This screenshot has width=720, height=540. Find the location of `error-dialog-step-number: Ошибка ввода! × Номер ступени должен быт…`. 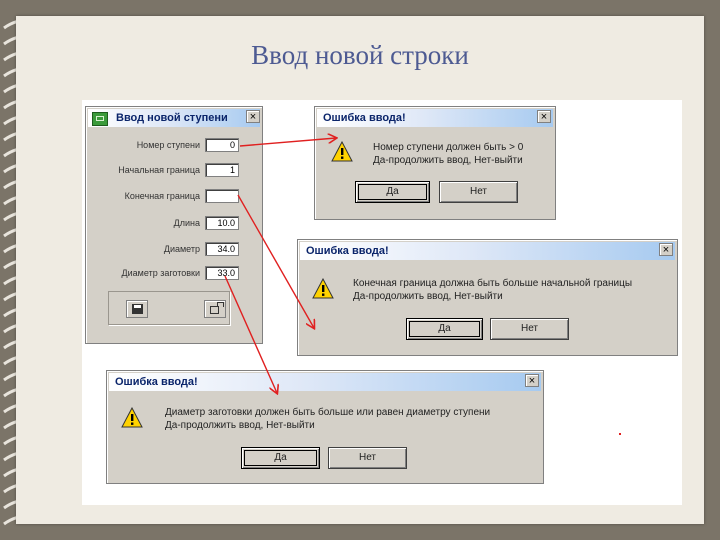

error-dialog-step-number: Ошибка ввода! × Номер ступени должен быт… is located at coordinates (435, 163).